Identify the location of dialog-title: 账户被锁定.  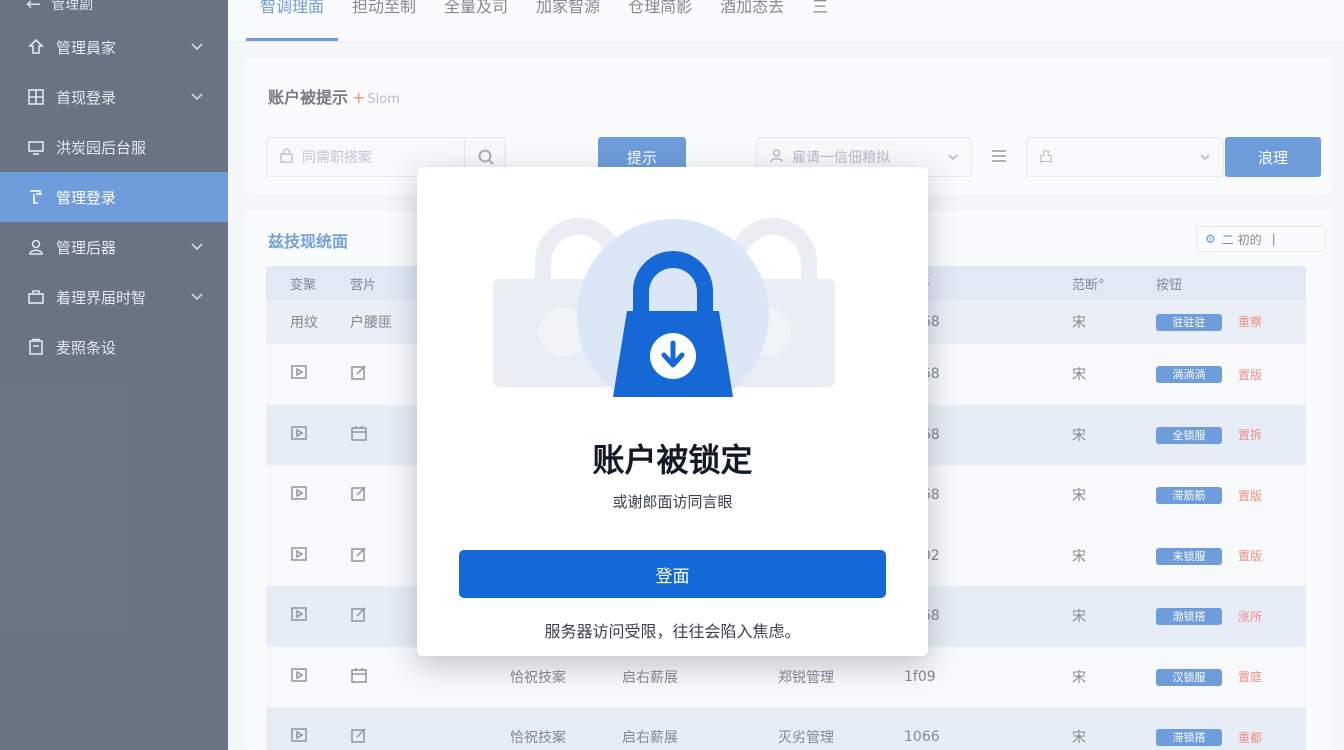
(672, 460).